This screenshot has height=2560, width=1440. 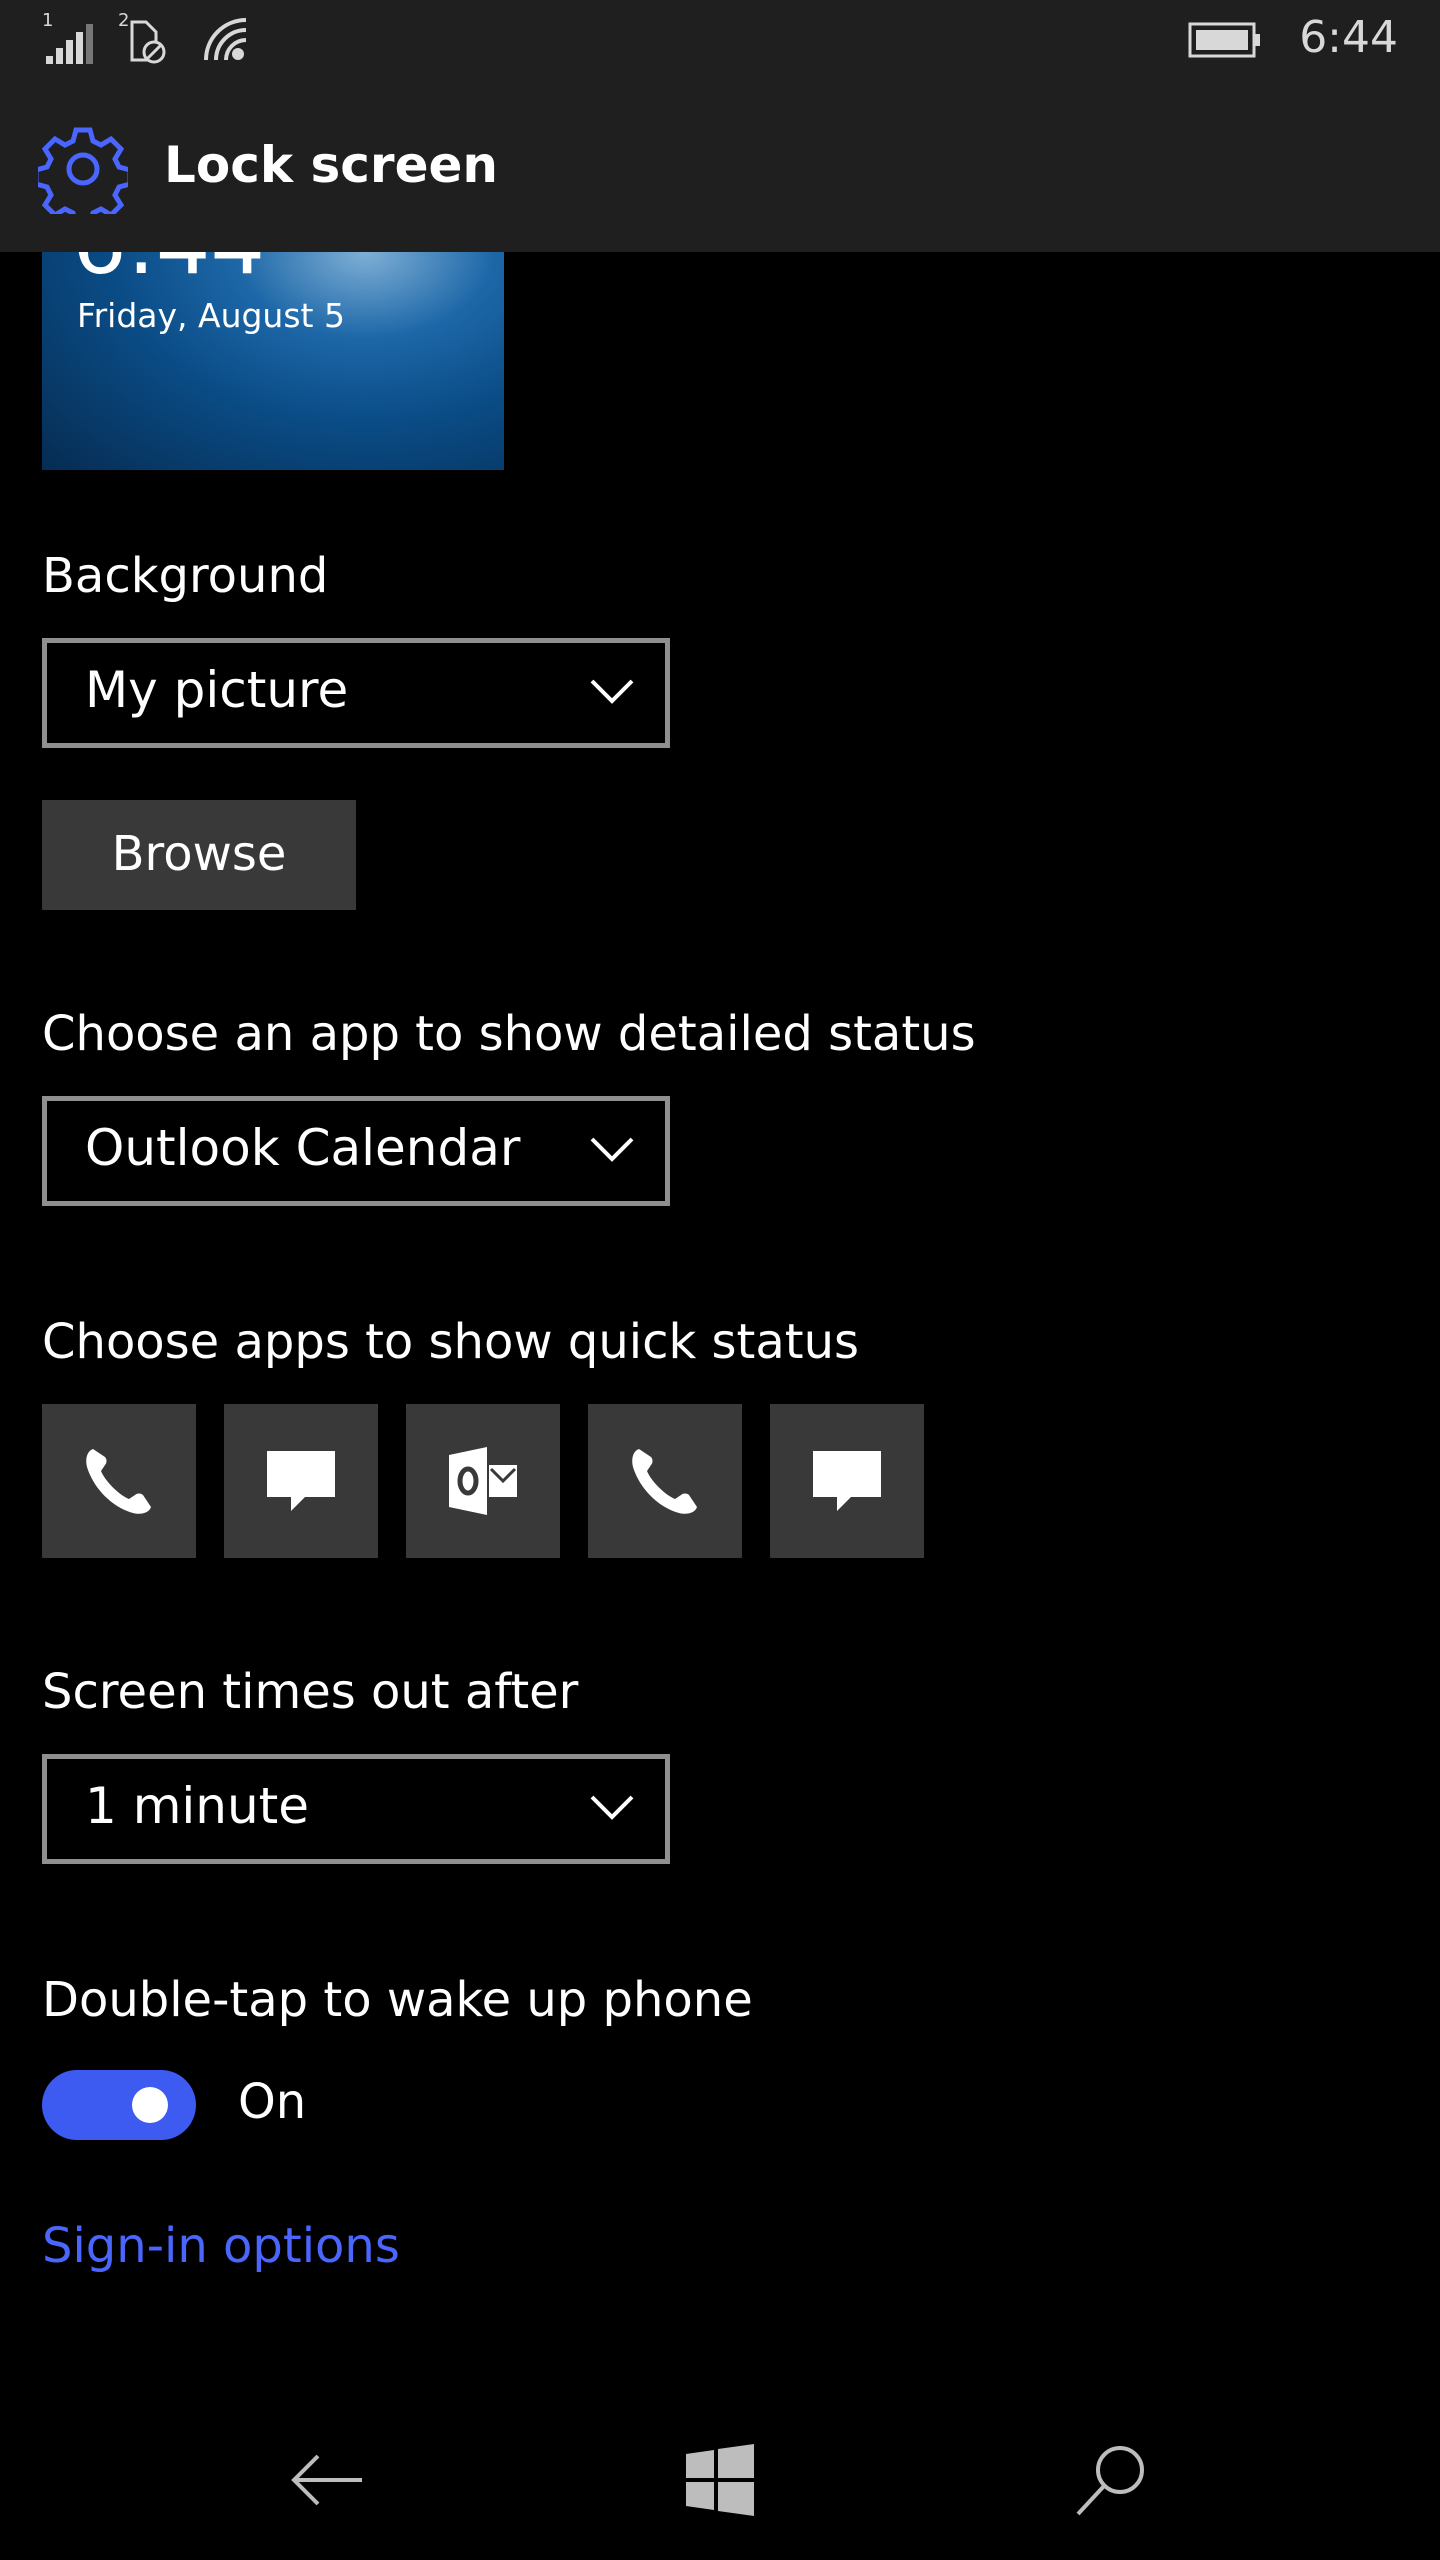 I want to click on browse-button: Browse, so click(x=199, y=855).